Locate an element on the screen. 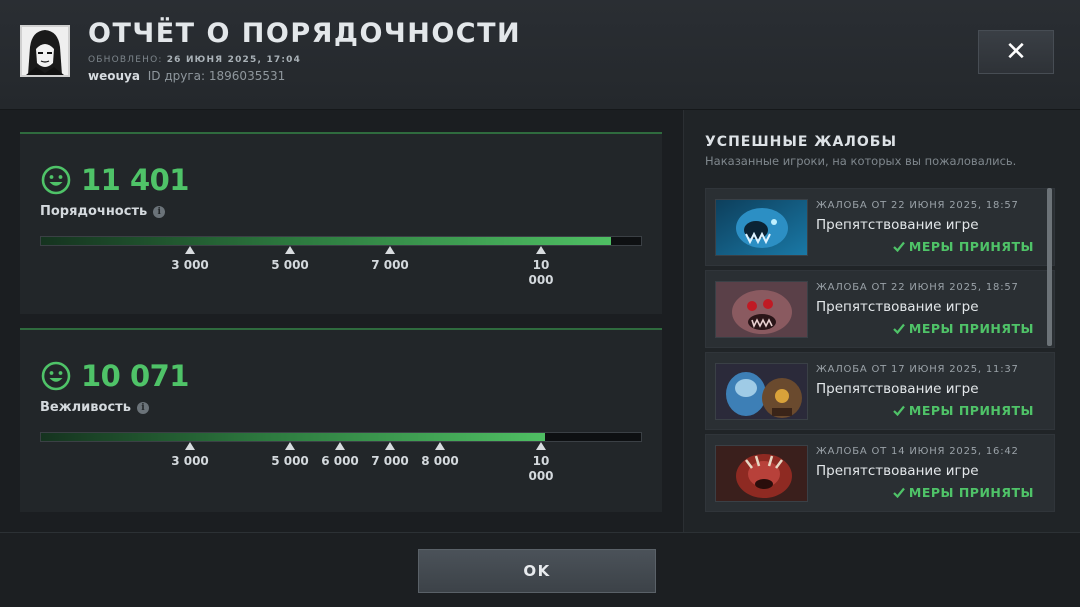  reports-title: УСПЕШНЫЕ ЖАЛОБЫ is located at coordinates (801, 142).